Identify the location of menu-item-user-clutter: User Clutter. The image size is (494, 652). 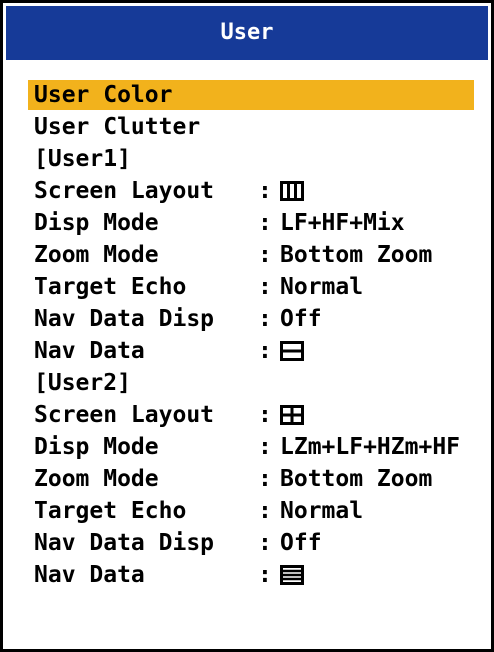
(251, 127).